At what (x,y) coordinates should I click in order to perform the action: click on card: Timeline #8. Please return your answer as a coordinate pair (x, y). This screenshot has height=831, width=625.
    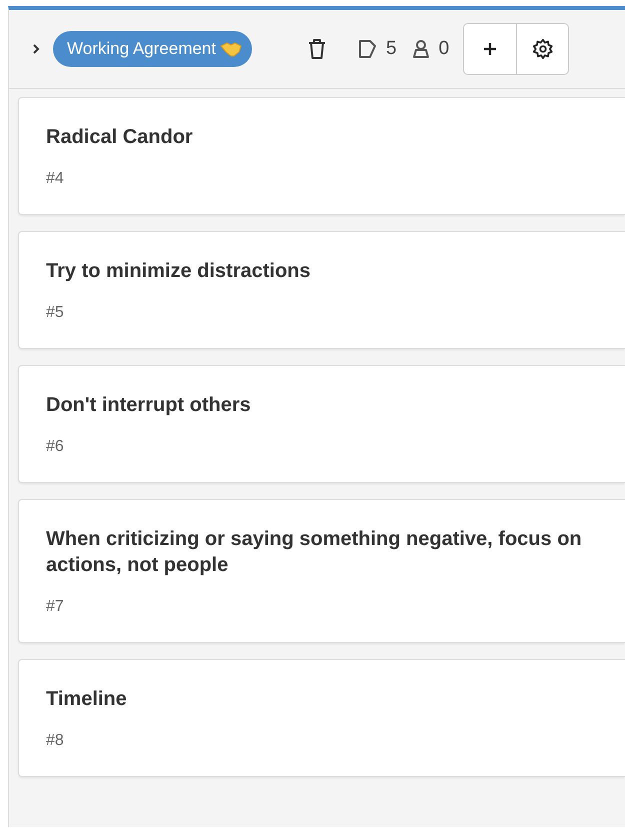
    Looking at the image, I should click on (321, 718).